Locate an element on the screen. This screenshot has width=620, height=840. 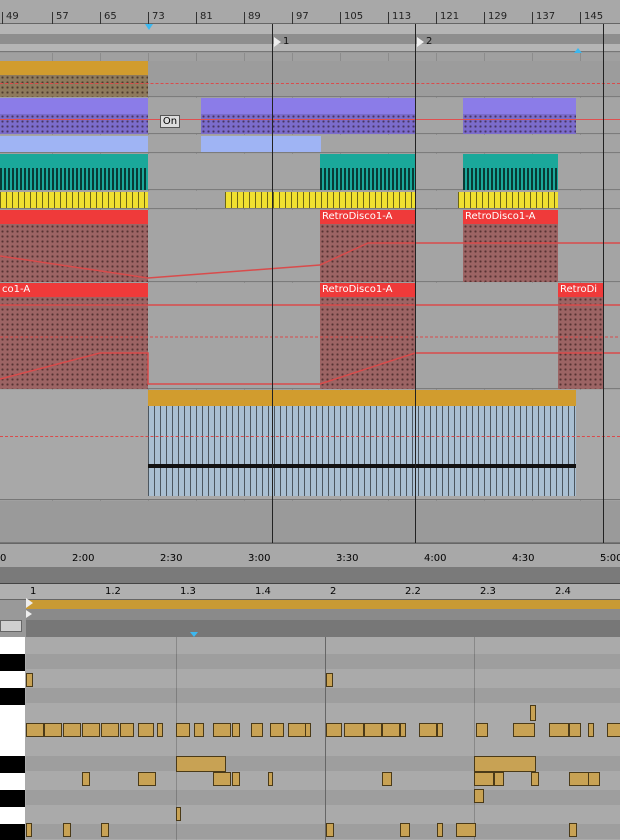
time-ruler: 0 2:00 2:30 3:00 3:30 4:00 4:30 5:00 is located at coordinates (310, 555).